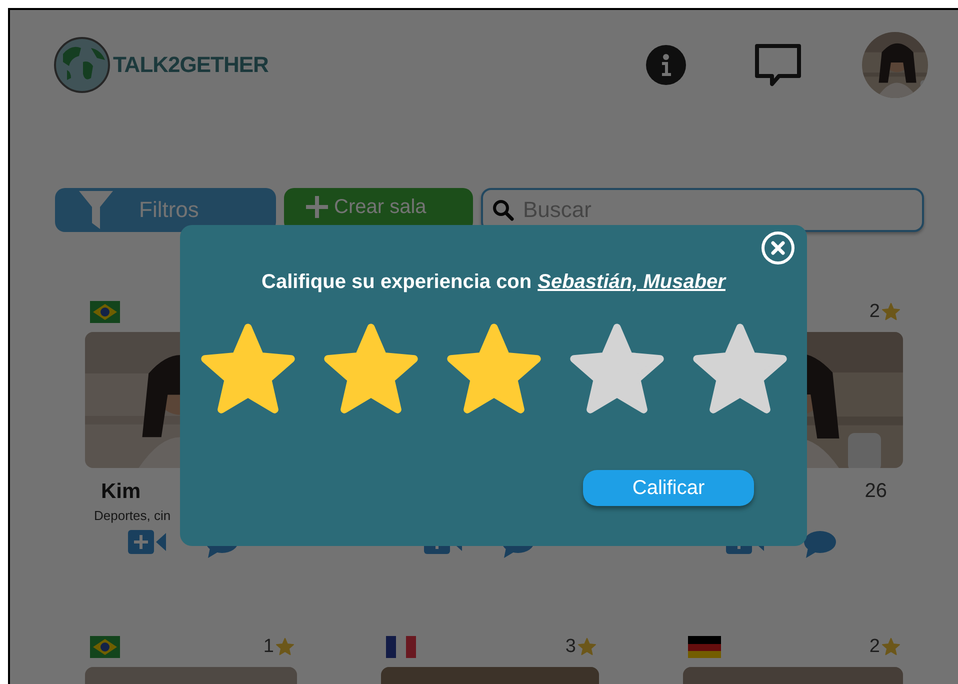 This screenshot has width=958, height=684. Describe the element at coordinates (632, 282) in the screenshot. I see `host-link: Sebastián, Musaber` at that location.